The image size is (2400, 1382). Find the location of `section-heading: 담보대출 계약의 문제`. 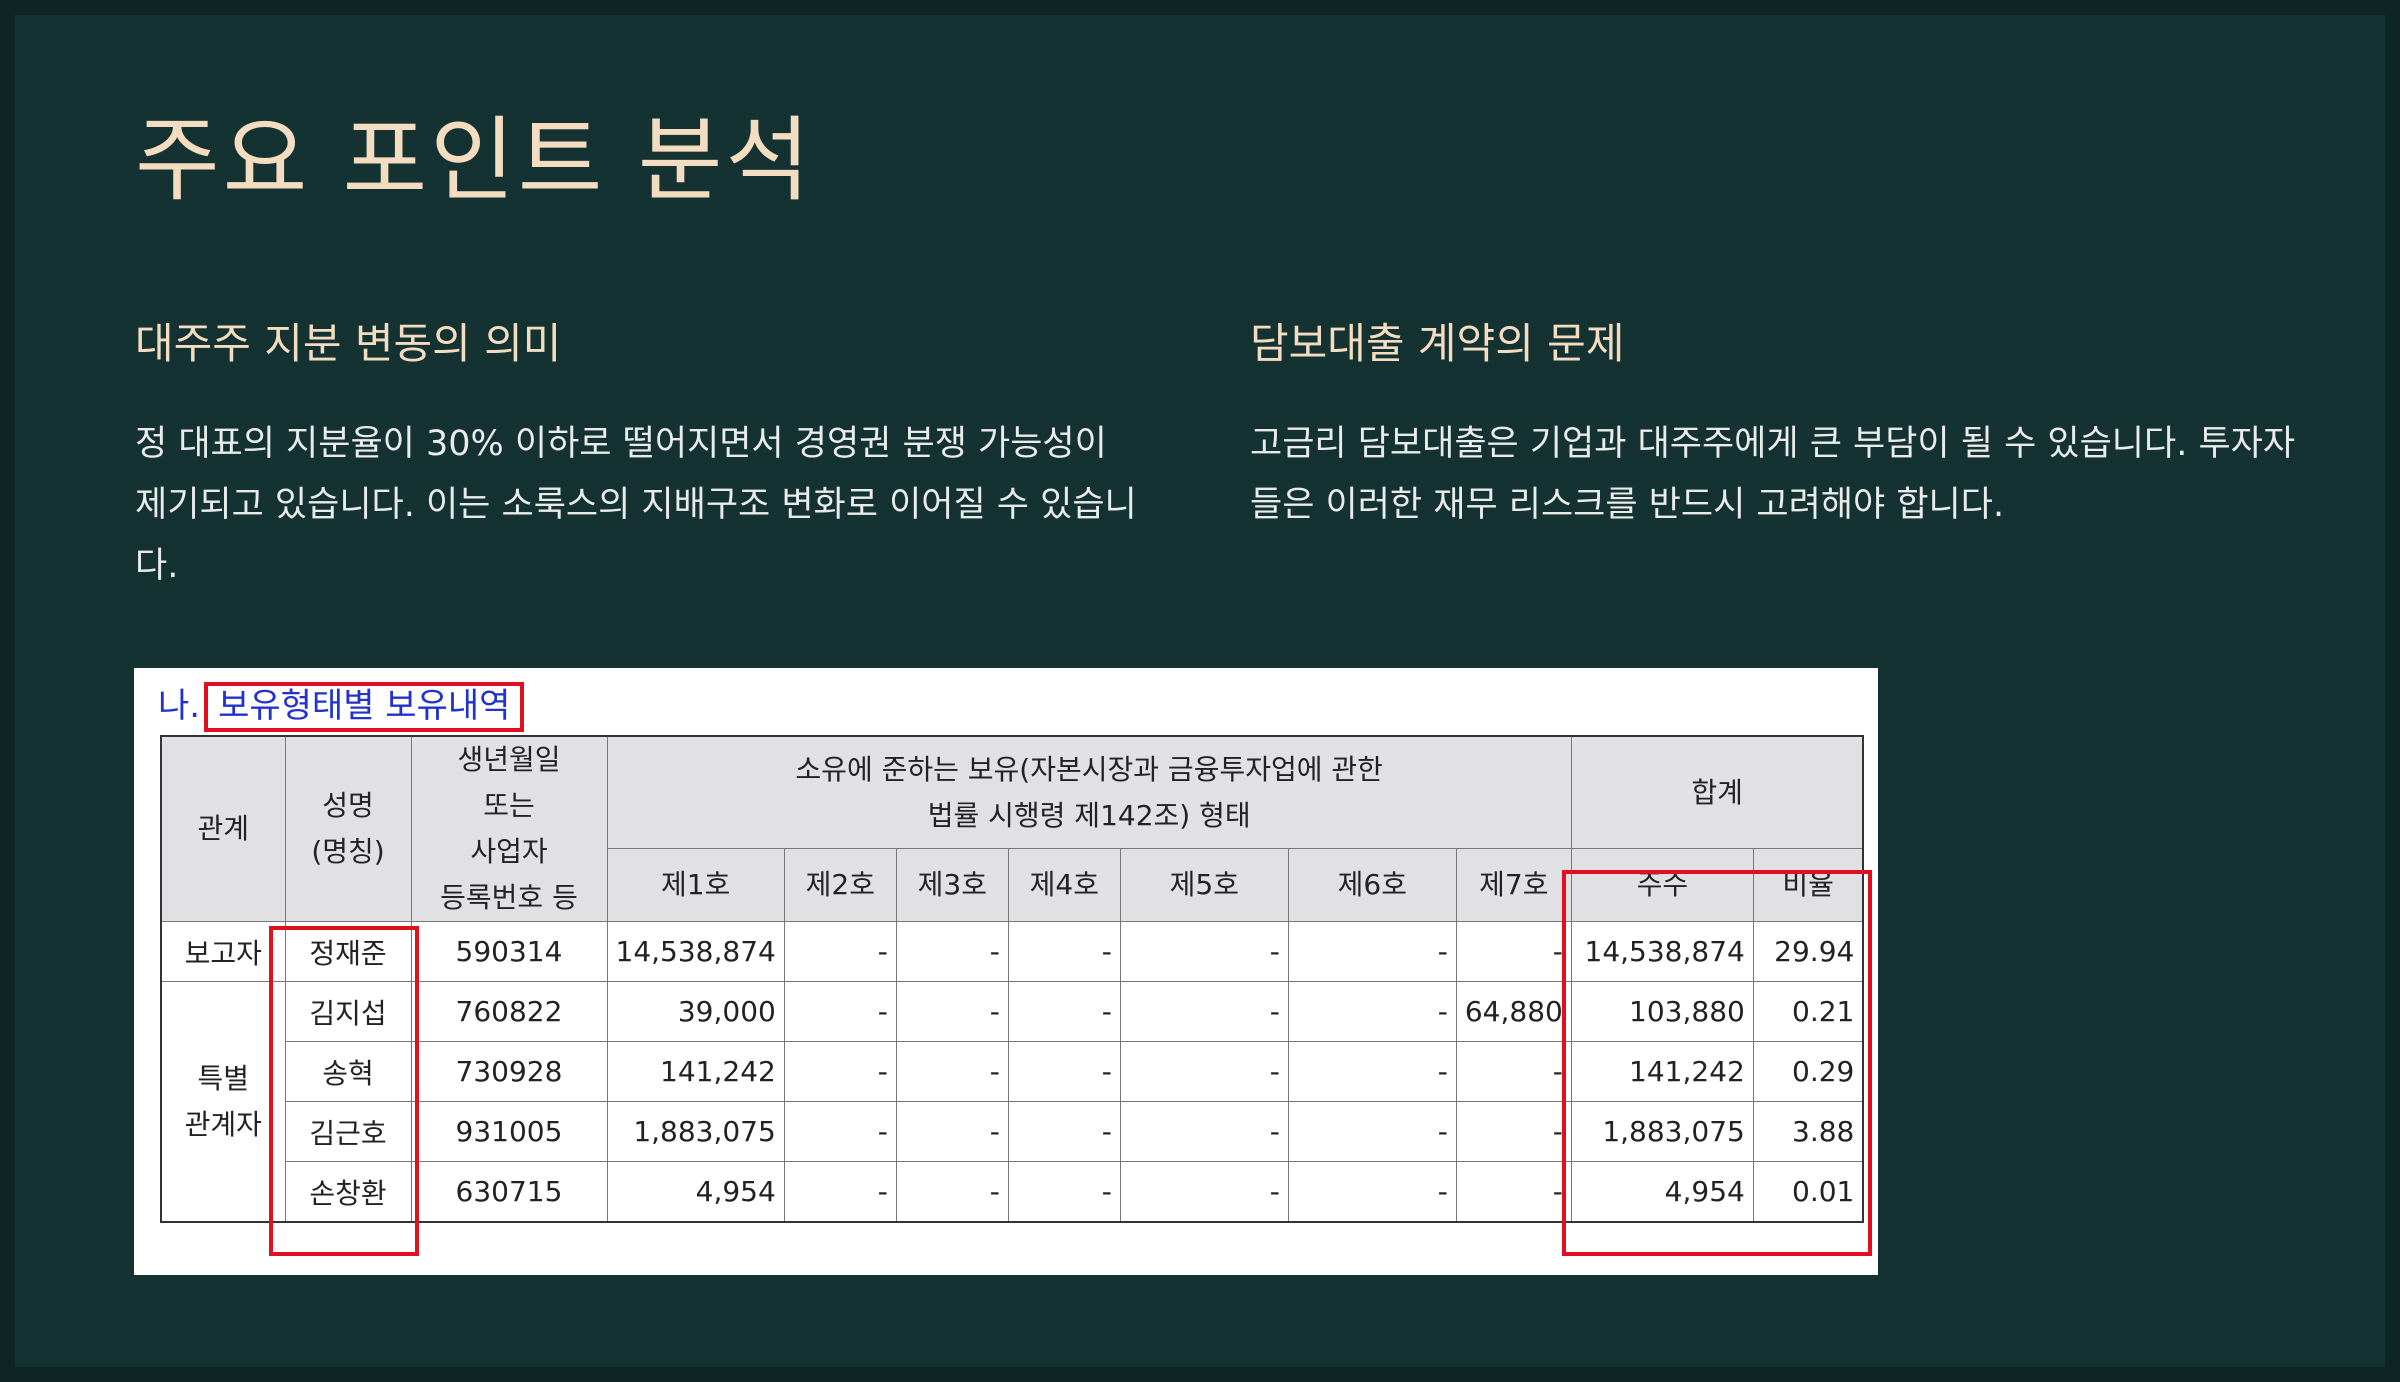

section-heading: 담보대출 계약의 문제 is located at coordinates (1437, 343).